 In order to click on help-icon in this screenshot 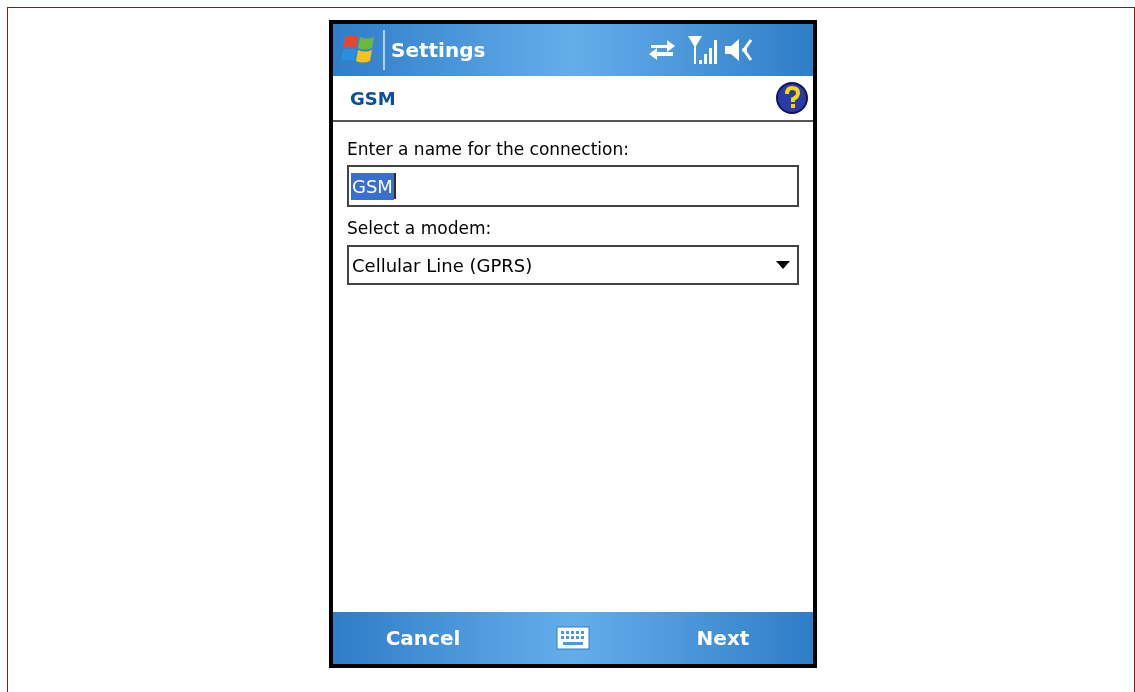, I will do `click(792, 98)`.